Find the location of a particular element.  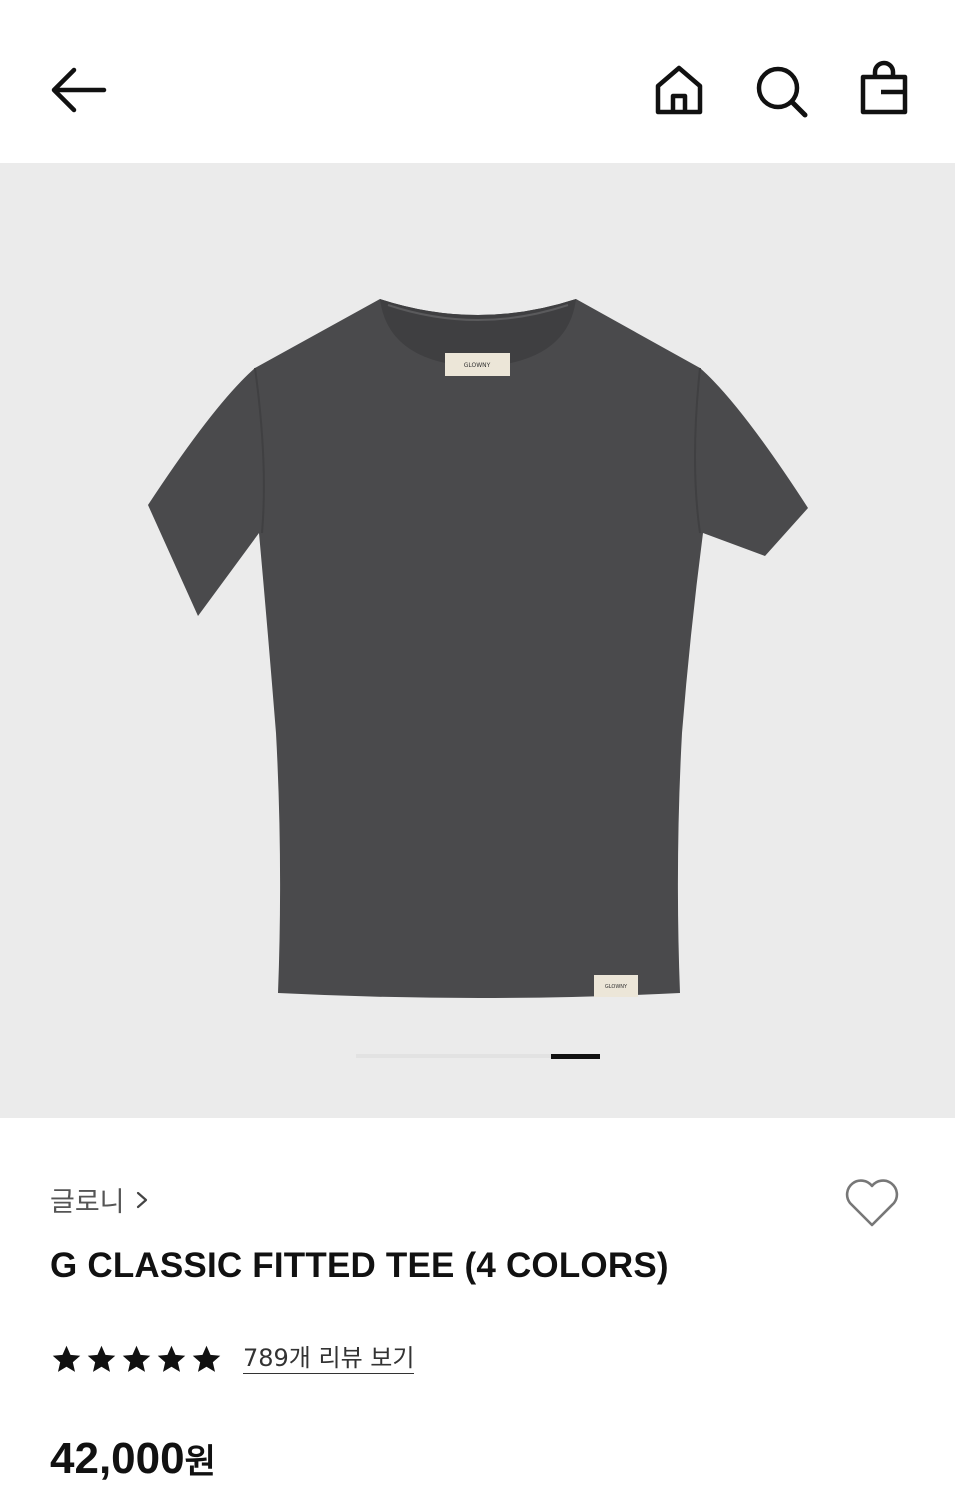

brand-link: 글로니 is located at coordinates (99, 1199).